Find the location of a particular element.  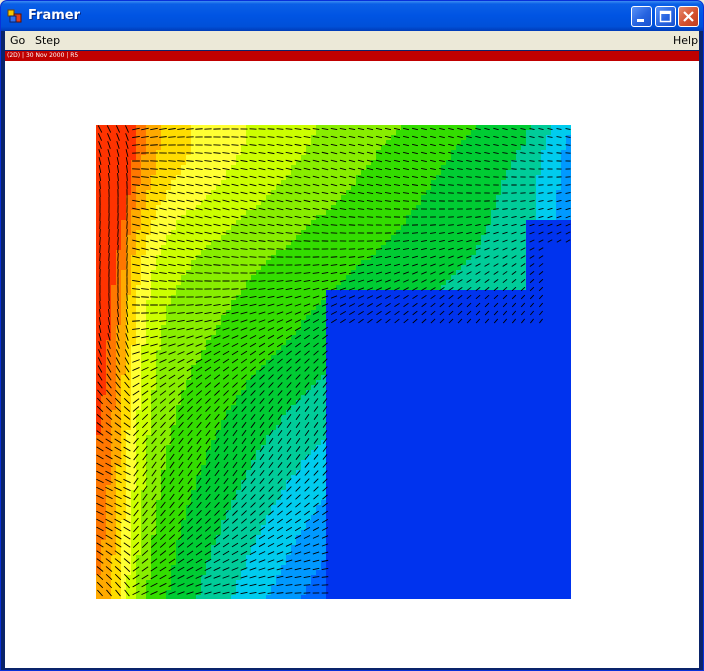

maximize-button is located at coordinates (665, 16).